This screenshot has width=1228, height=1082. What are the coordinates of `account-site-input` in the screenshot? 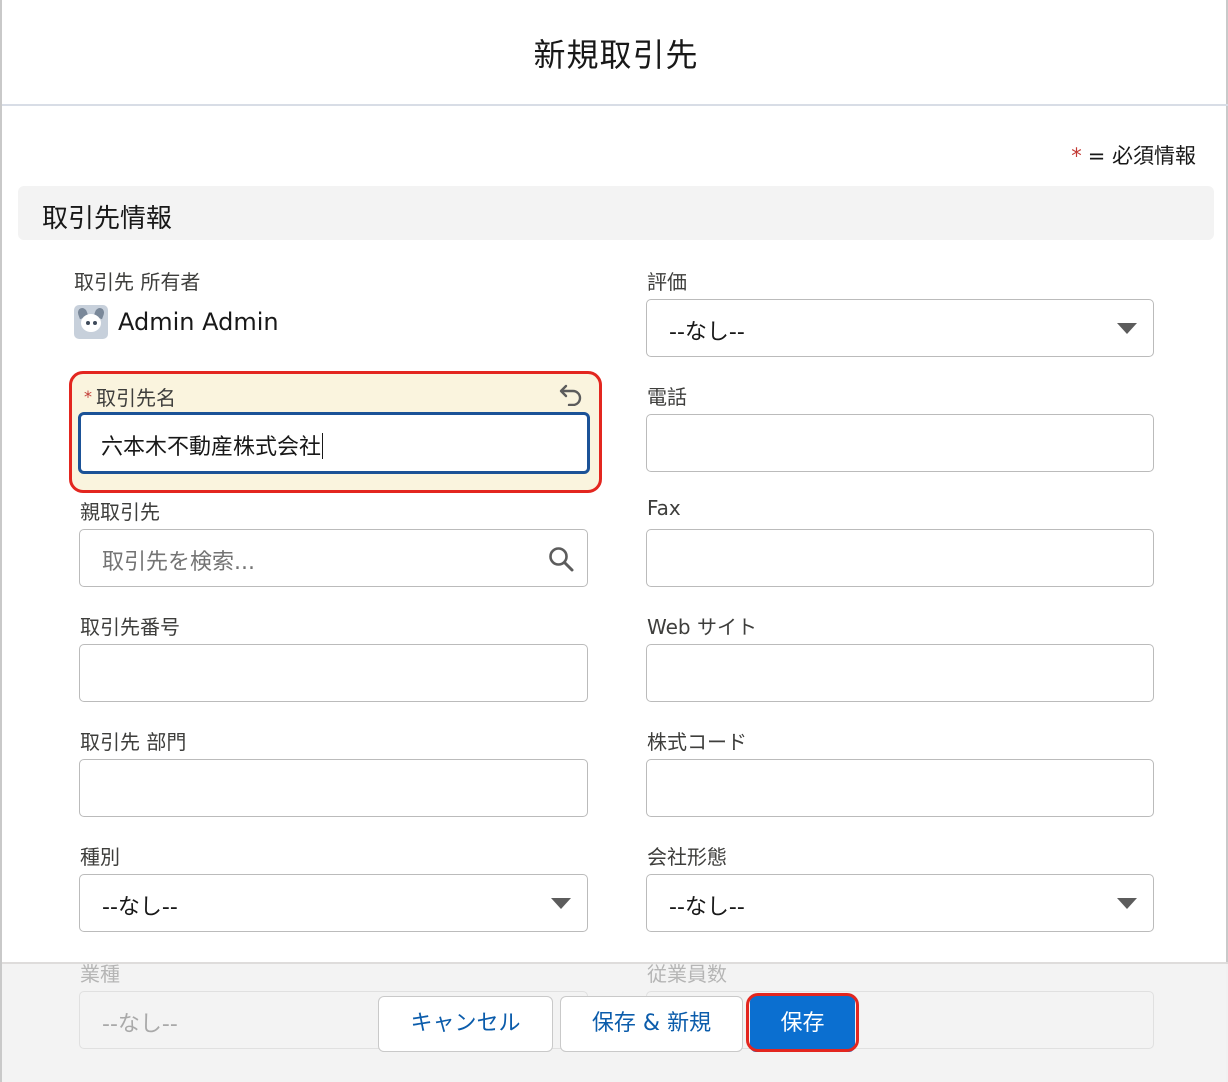 It's located at (333, 788).